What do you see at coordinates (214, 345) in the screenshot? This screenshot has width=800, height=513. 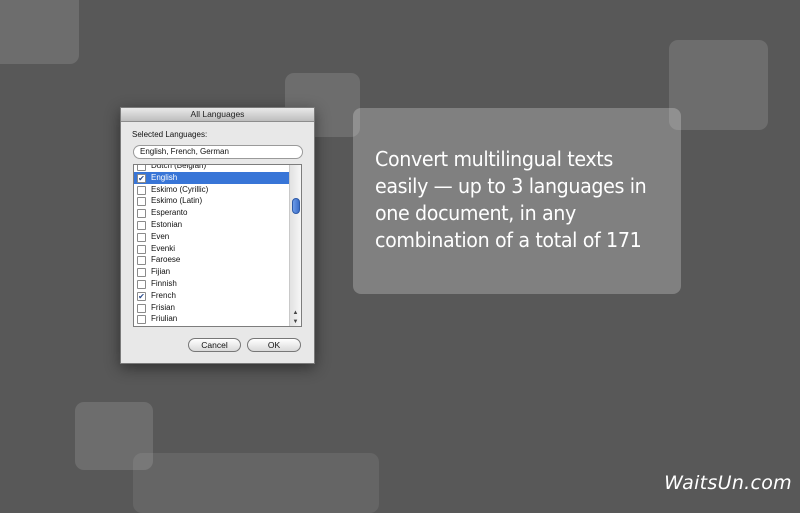 I see `cancel-button: Cancel` at bounding box center [214, 345].